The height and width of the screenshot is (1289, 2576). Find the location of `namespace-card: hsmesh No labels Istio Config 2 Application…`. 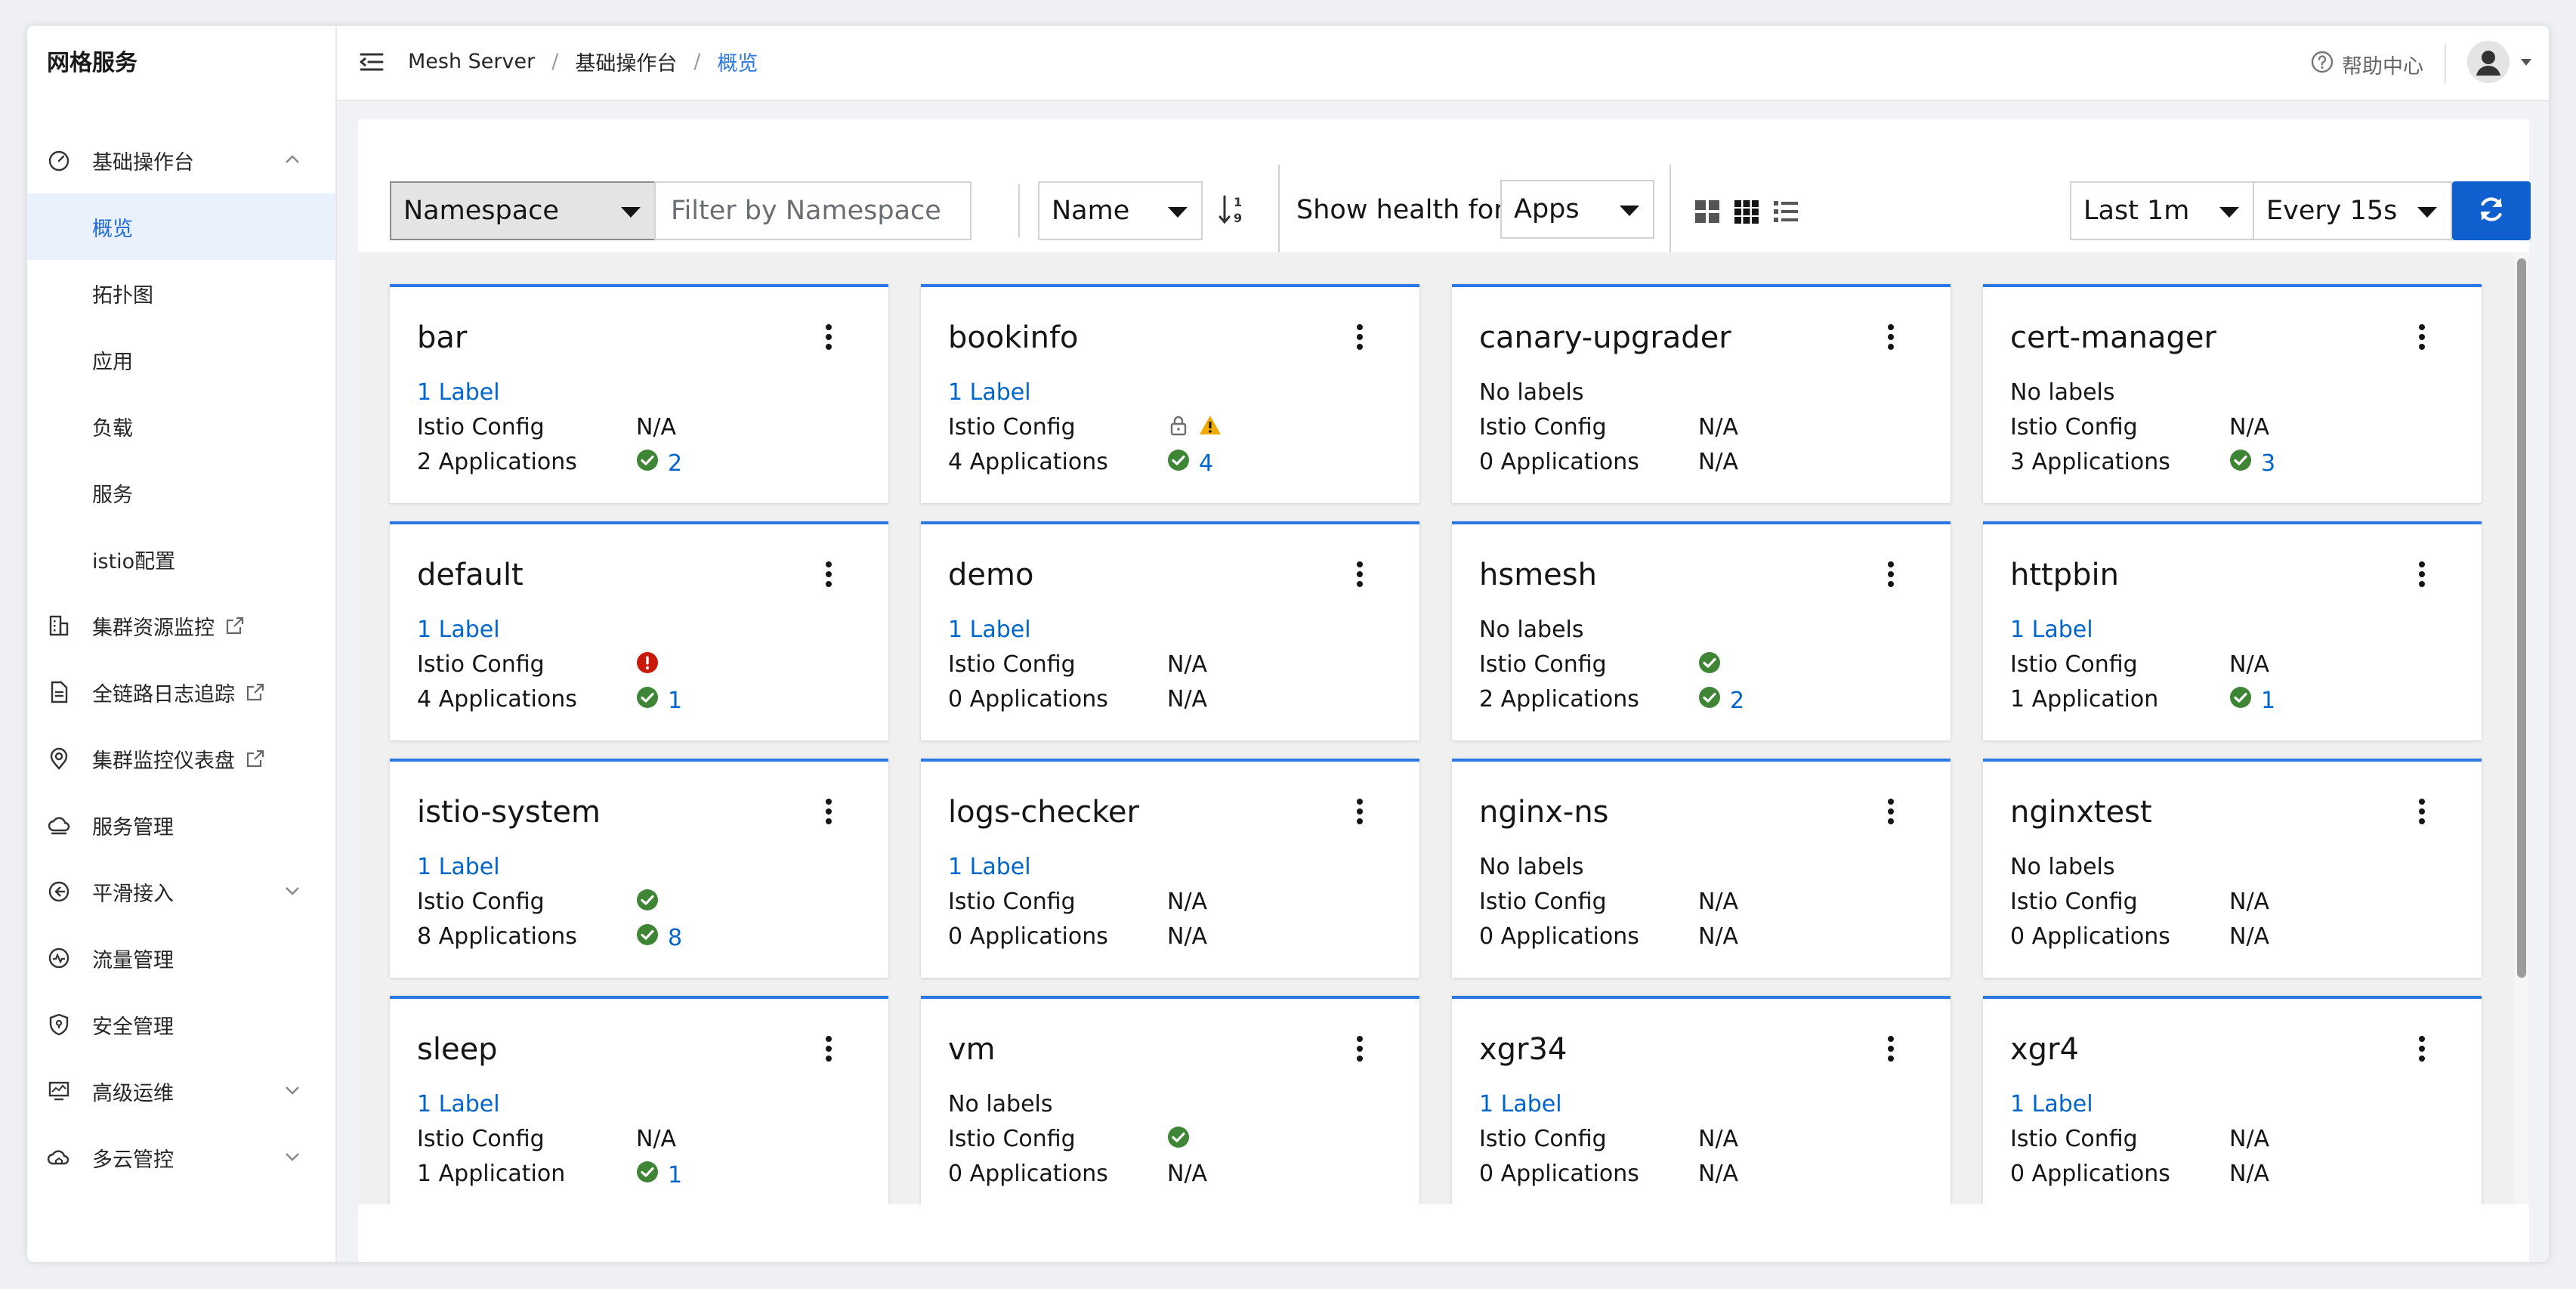

namespace-card: hsmesh No labels Istio Config 2 Application… is located at coordinates (1701, 630).